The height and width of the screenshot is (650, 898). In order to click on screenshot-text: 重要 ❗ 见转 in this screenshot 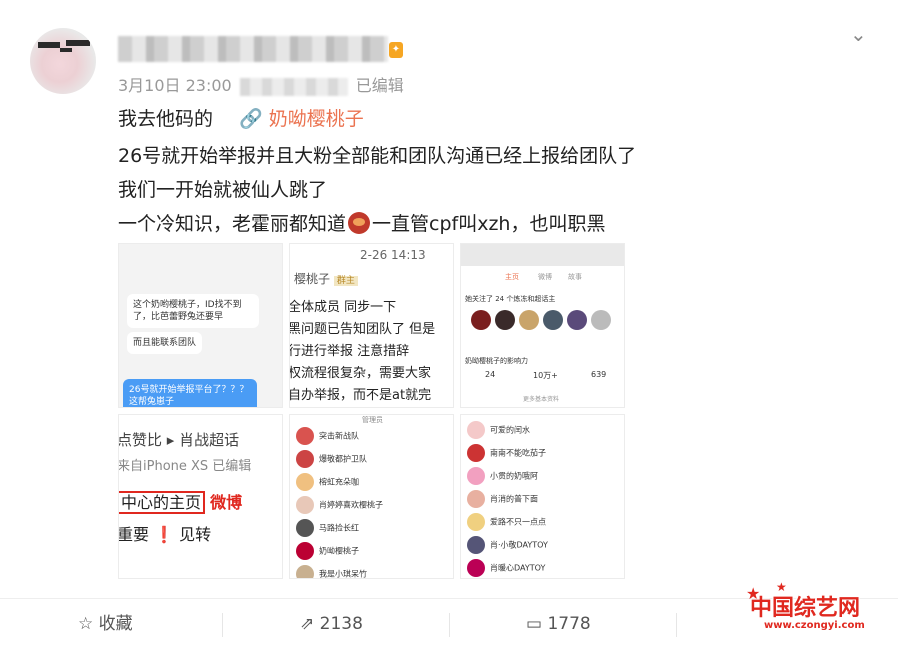, I will do `click(165, 534)`.